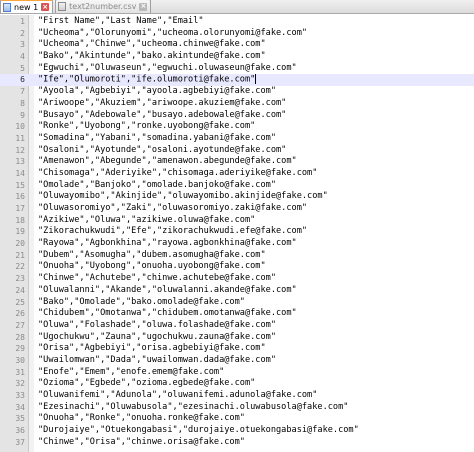  I want to click on tab-text2number-csv: text2number.csv ×, so click(103, 6).